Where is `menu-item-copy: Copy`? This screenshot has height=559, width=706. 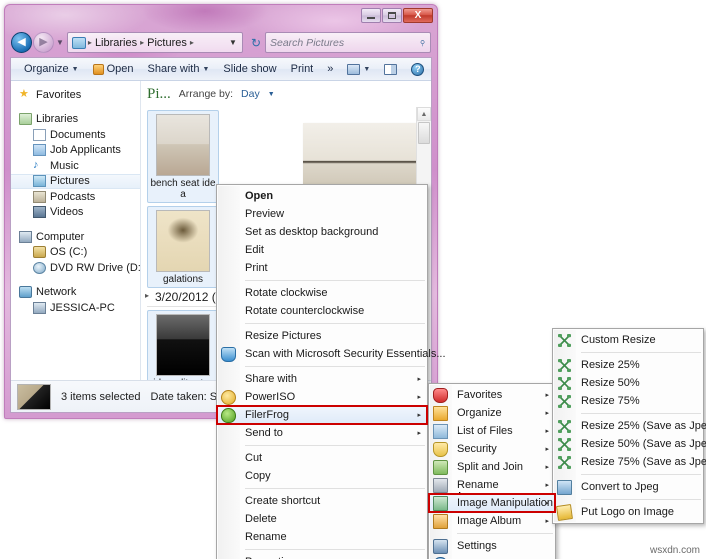
menu-item-copy: Copy is located at coordinates (322, 476).